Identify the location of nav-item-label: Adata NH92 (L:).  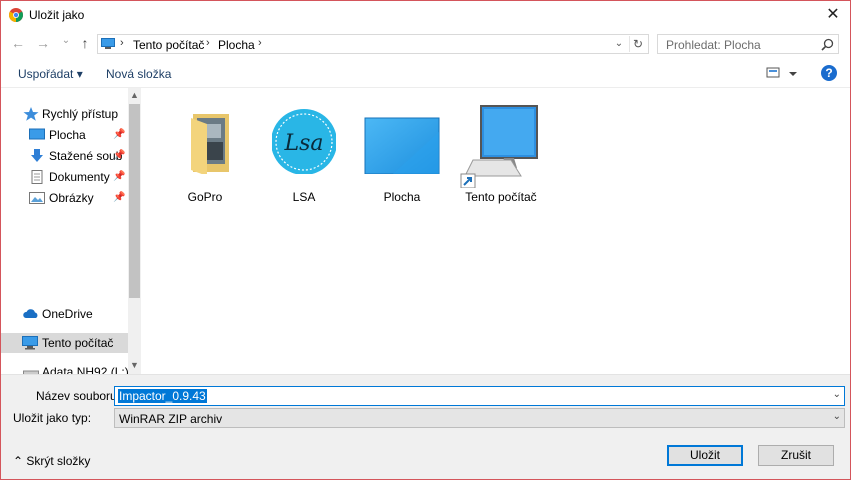
(85, 369).